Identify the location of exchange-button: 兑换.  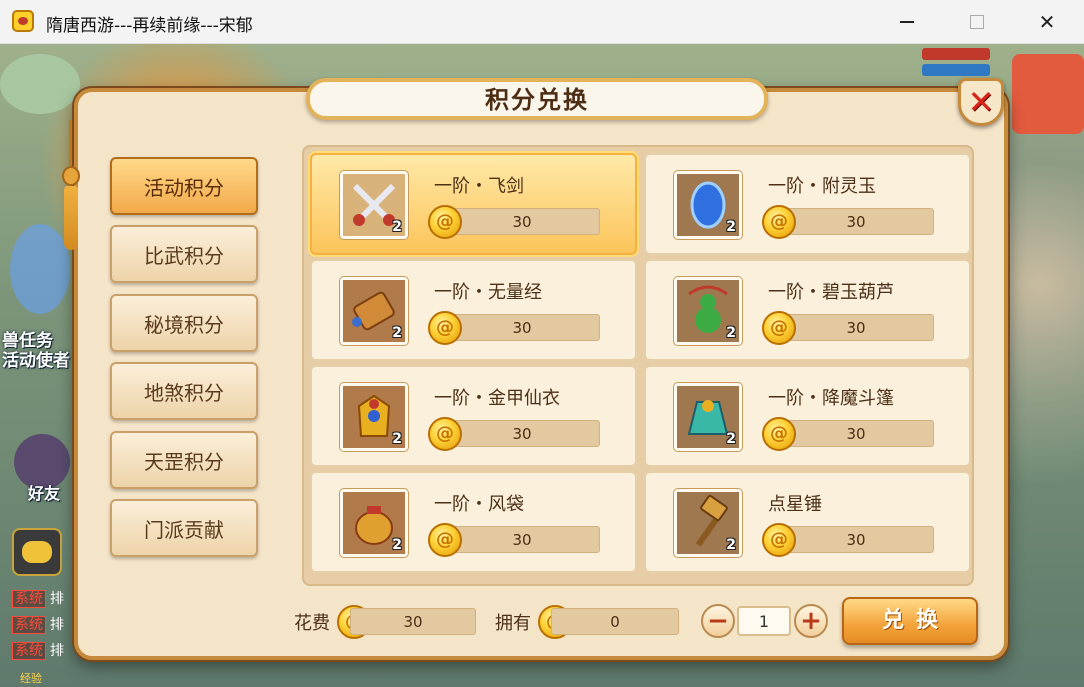
(910, 621).